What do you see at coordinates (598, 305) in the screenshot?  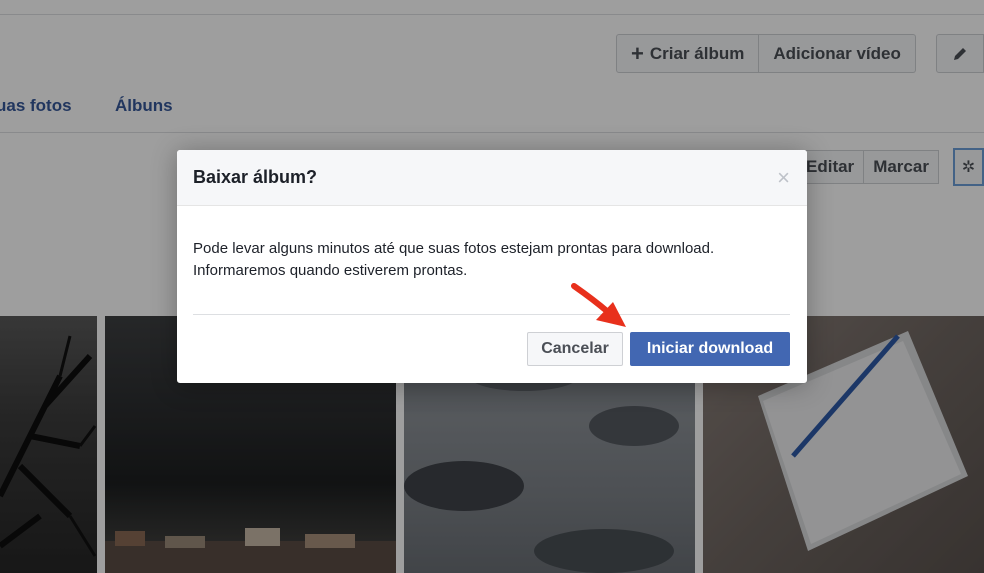 I see `red-arrow-annotation` at bounding box center [598, 305].